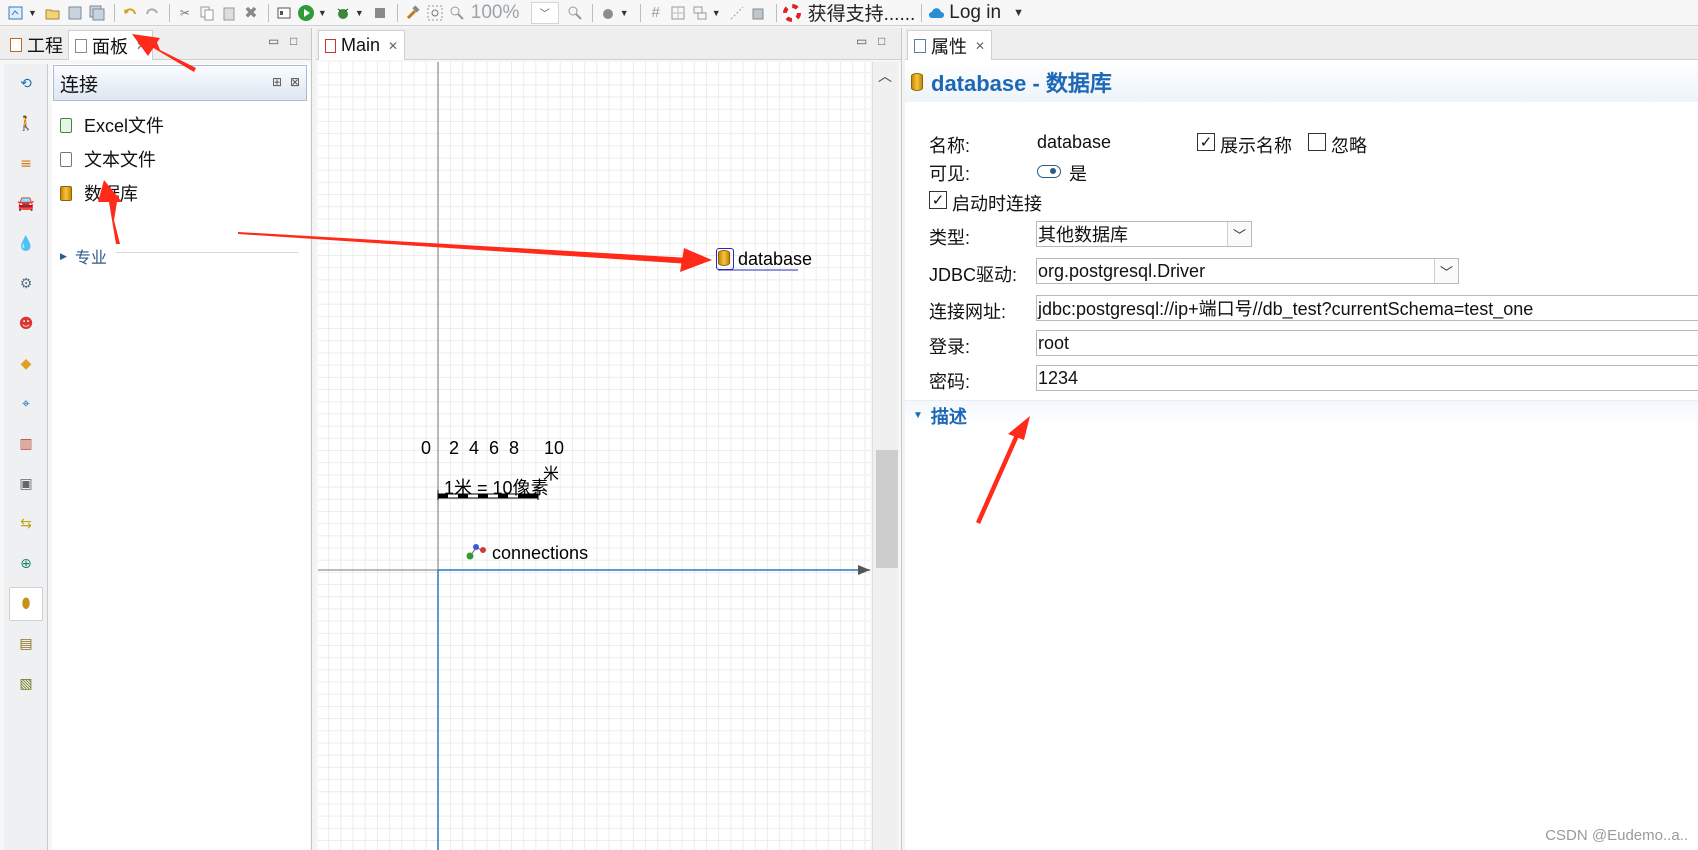 The height and width of the screenshot is (850, 1698). Describe the element at coordinates (26, 364) in the screenshot. I see `presentation-icon: ◆` at that location.